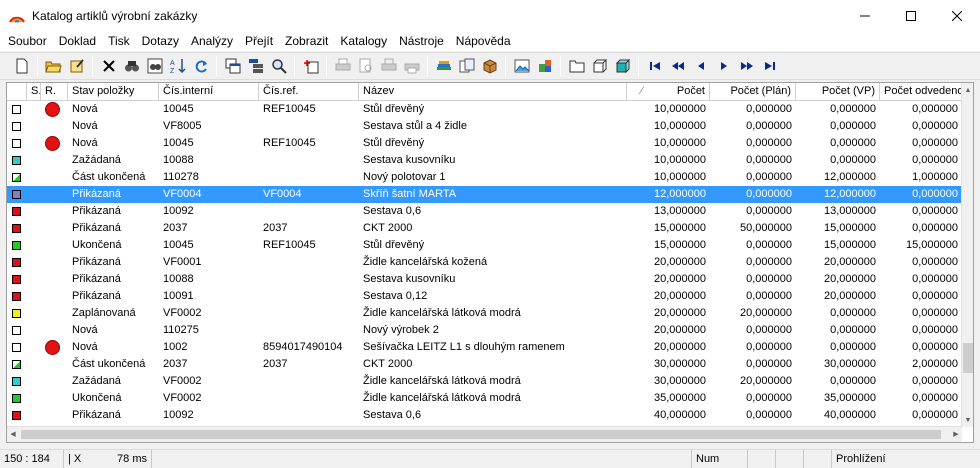 This screenshot has width=980, height=468. What do you see at coordinates (957, 15) in the screenshot?
I see `close-button` at bounding box center [957, 15].